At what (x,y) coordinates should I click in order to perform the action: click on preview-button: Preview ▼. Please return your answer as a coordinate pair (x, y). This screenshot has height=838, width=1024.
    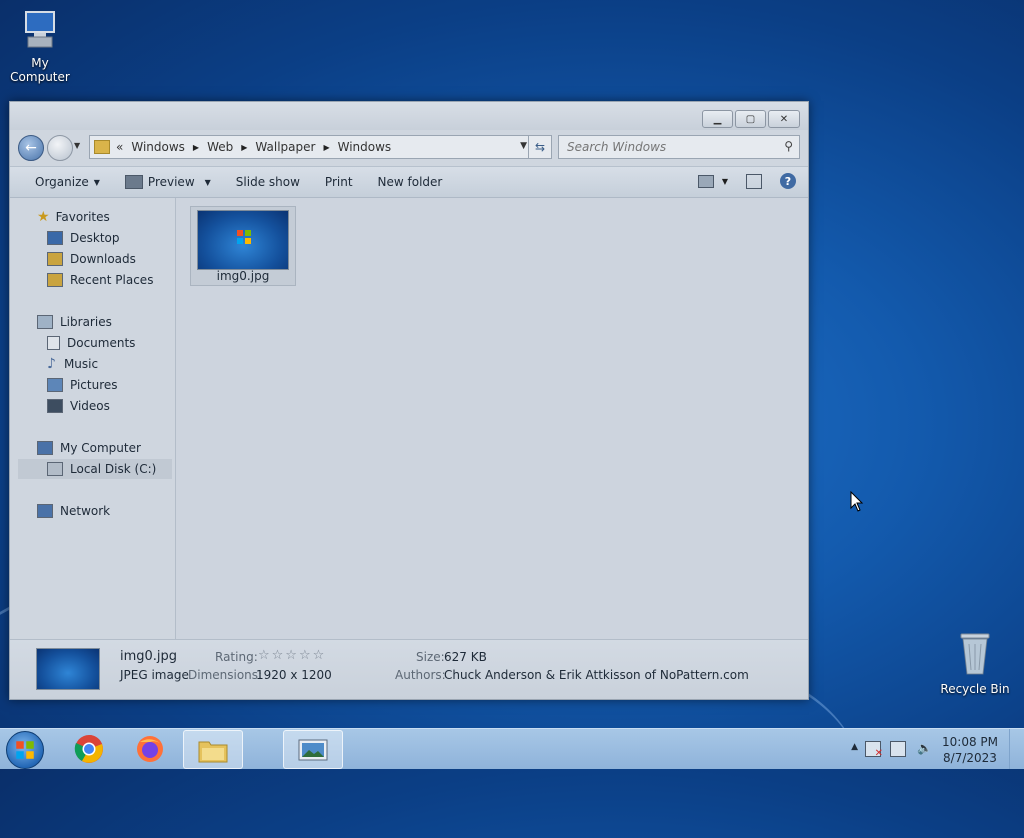
    Looking at the image, I should click on (167, 182).